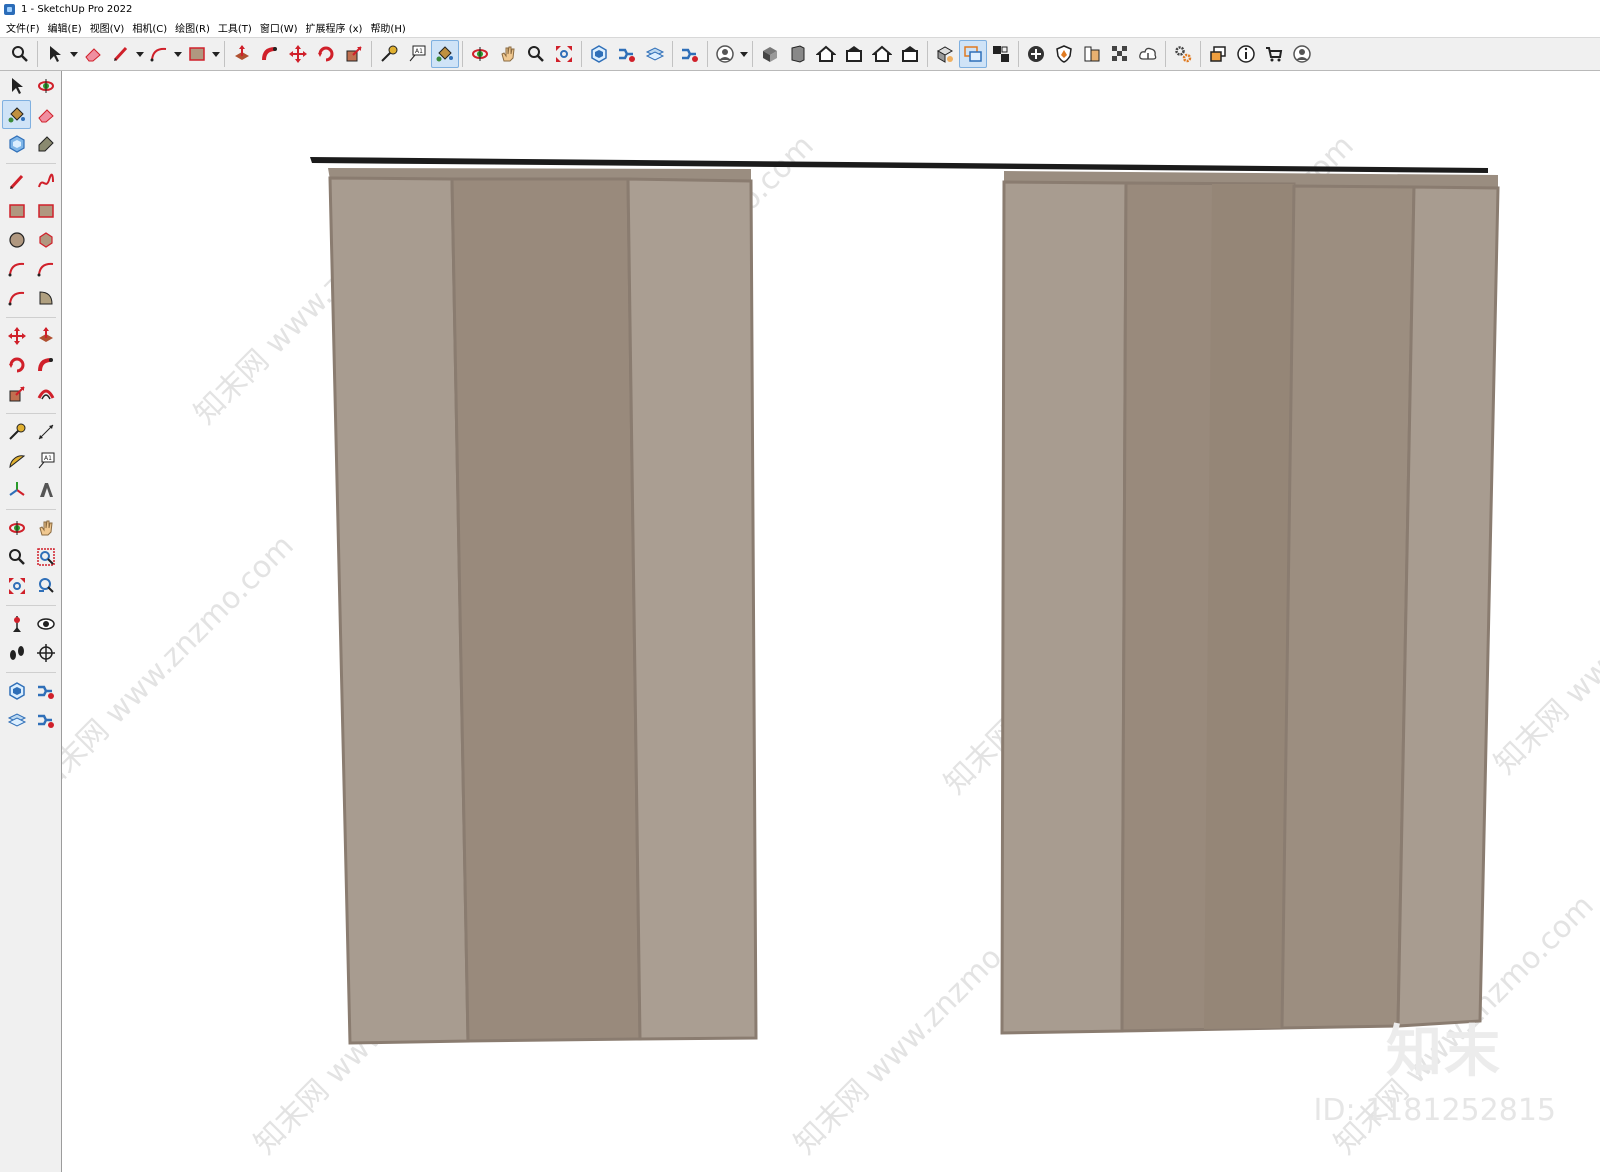 The height and width of the screenshot is (1172, 1600). Describe the element at coordinates (45, 489) in the screenshot. I see `3d-text-tool` at that location.